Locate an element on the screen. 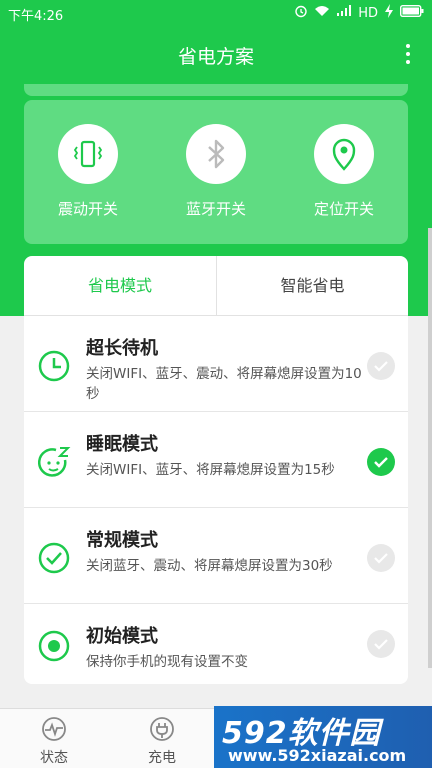  wifi-icon is located at coordinates (322, 13).